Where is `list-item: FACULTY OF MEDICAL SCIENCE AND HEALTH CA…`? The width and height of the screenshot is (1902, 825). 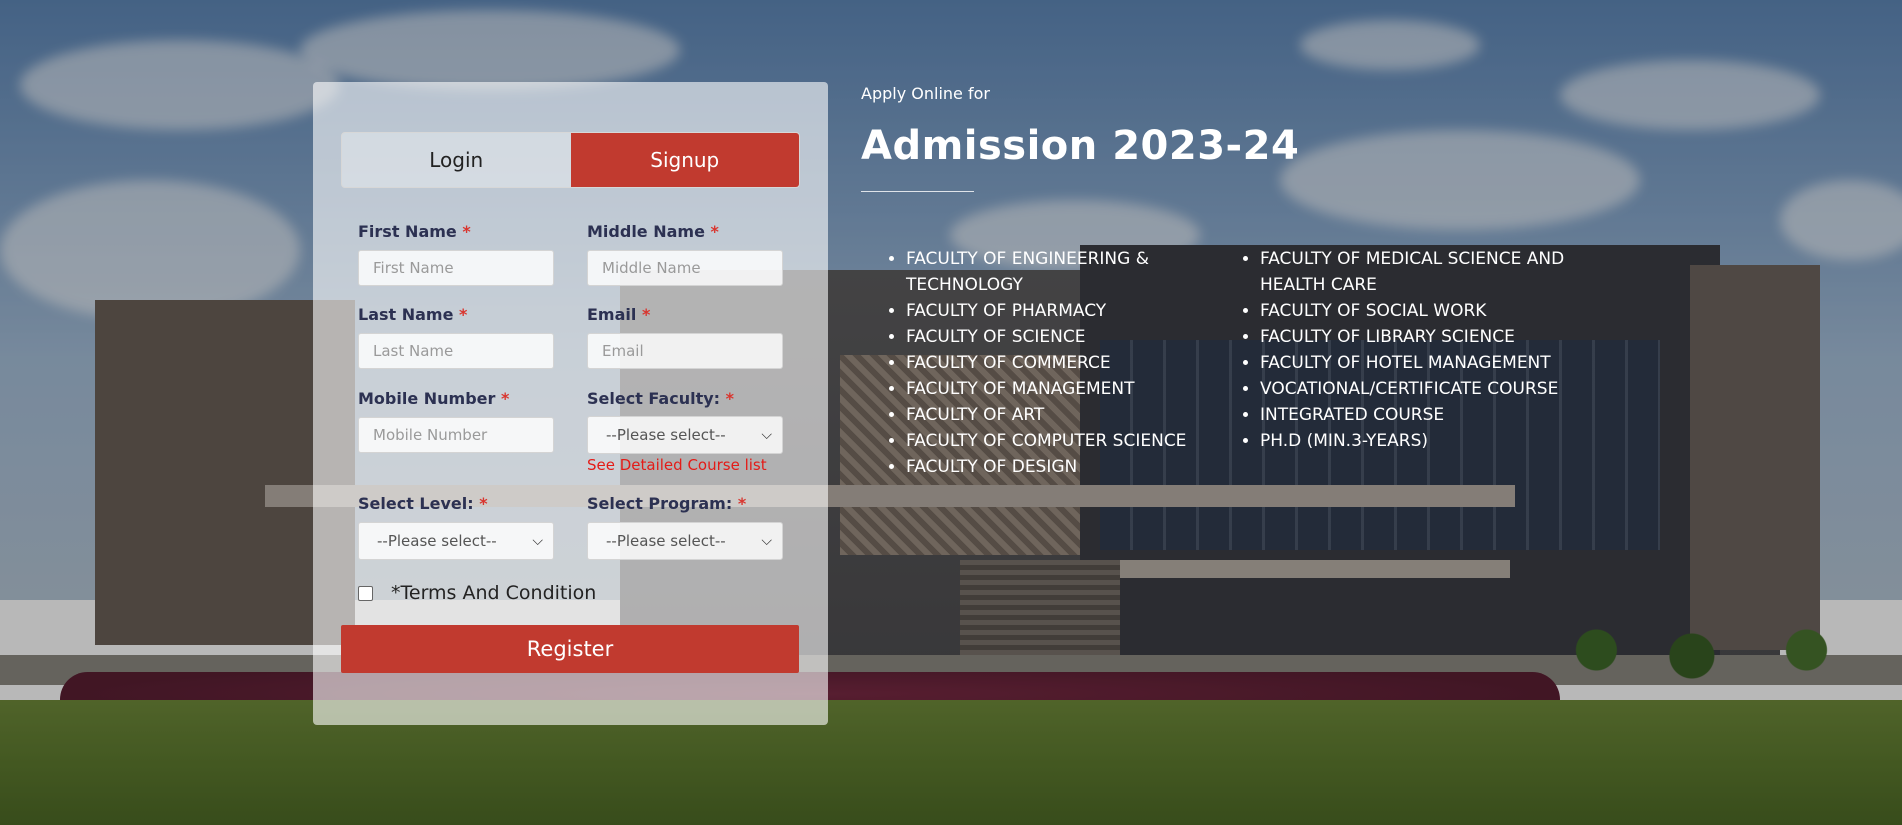 list-item: FACULTY OF MEDICAL SCIENCE AND HEALTH CA… is located at coordinates (1432, 272).